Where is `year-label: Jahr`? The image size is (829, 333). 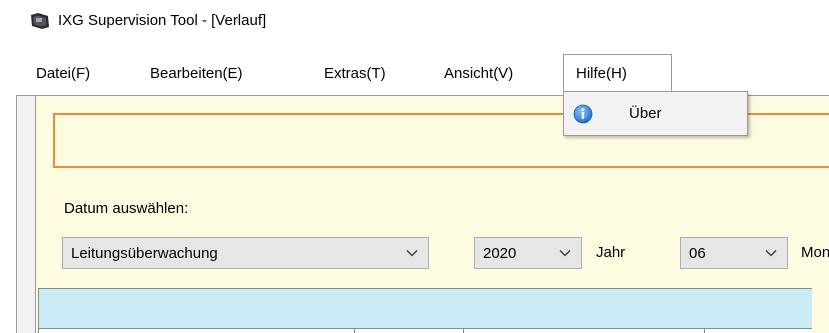 year-label: Jahr is located at coordinates (611, 252).